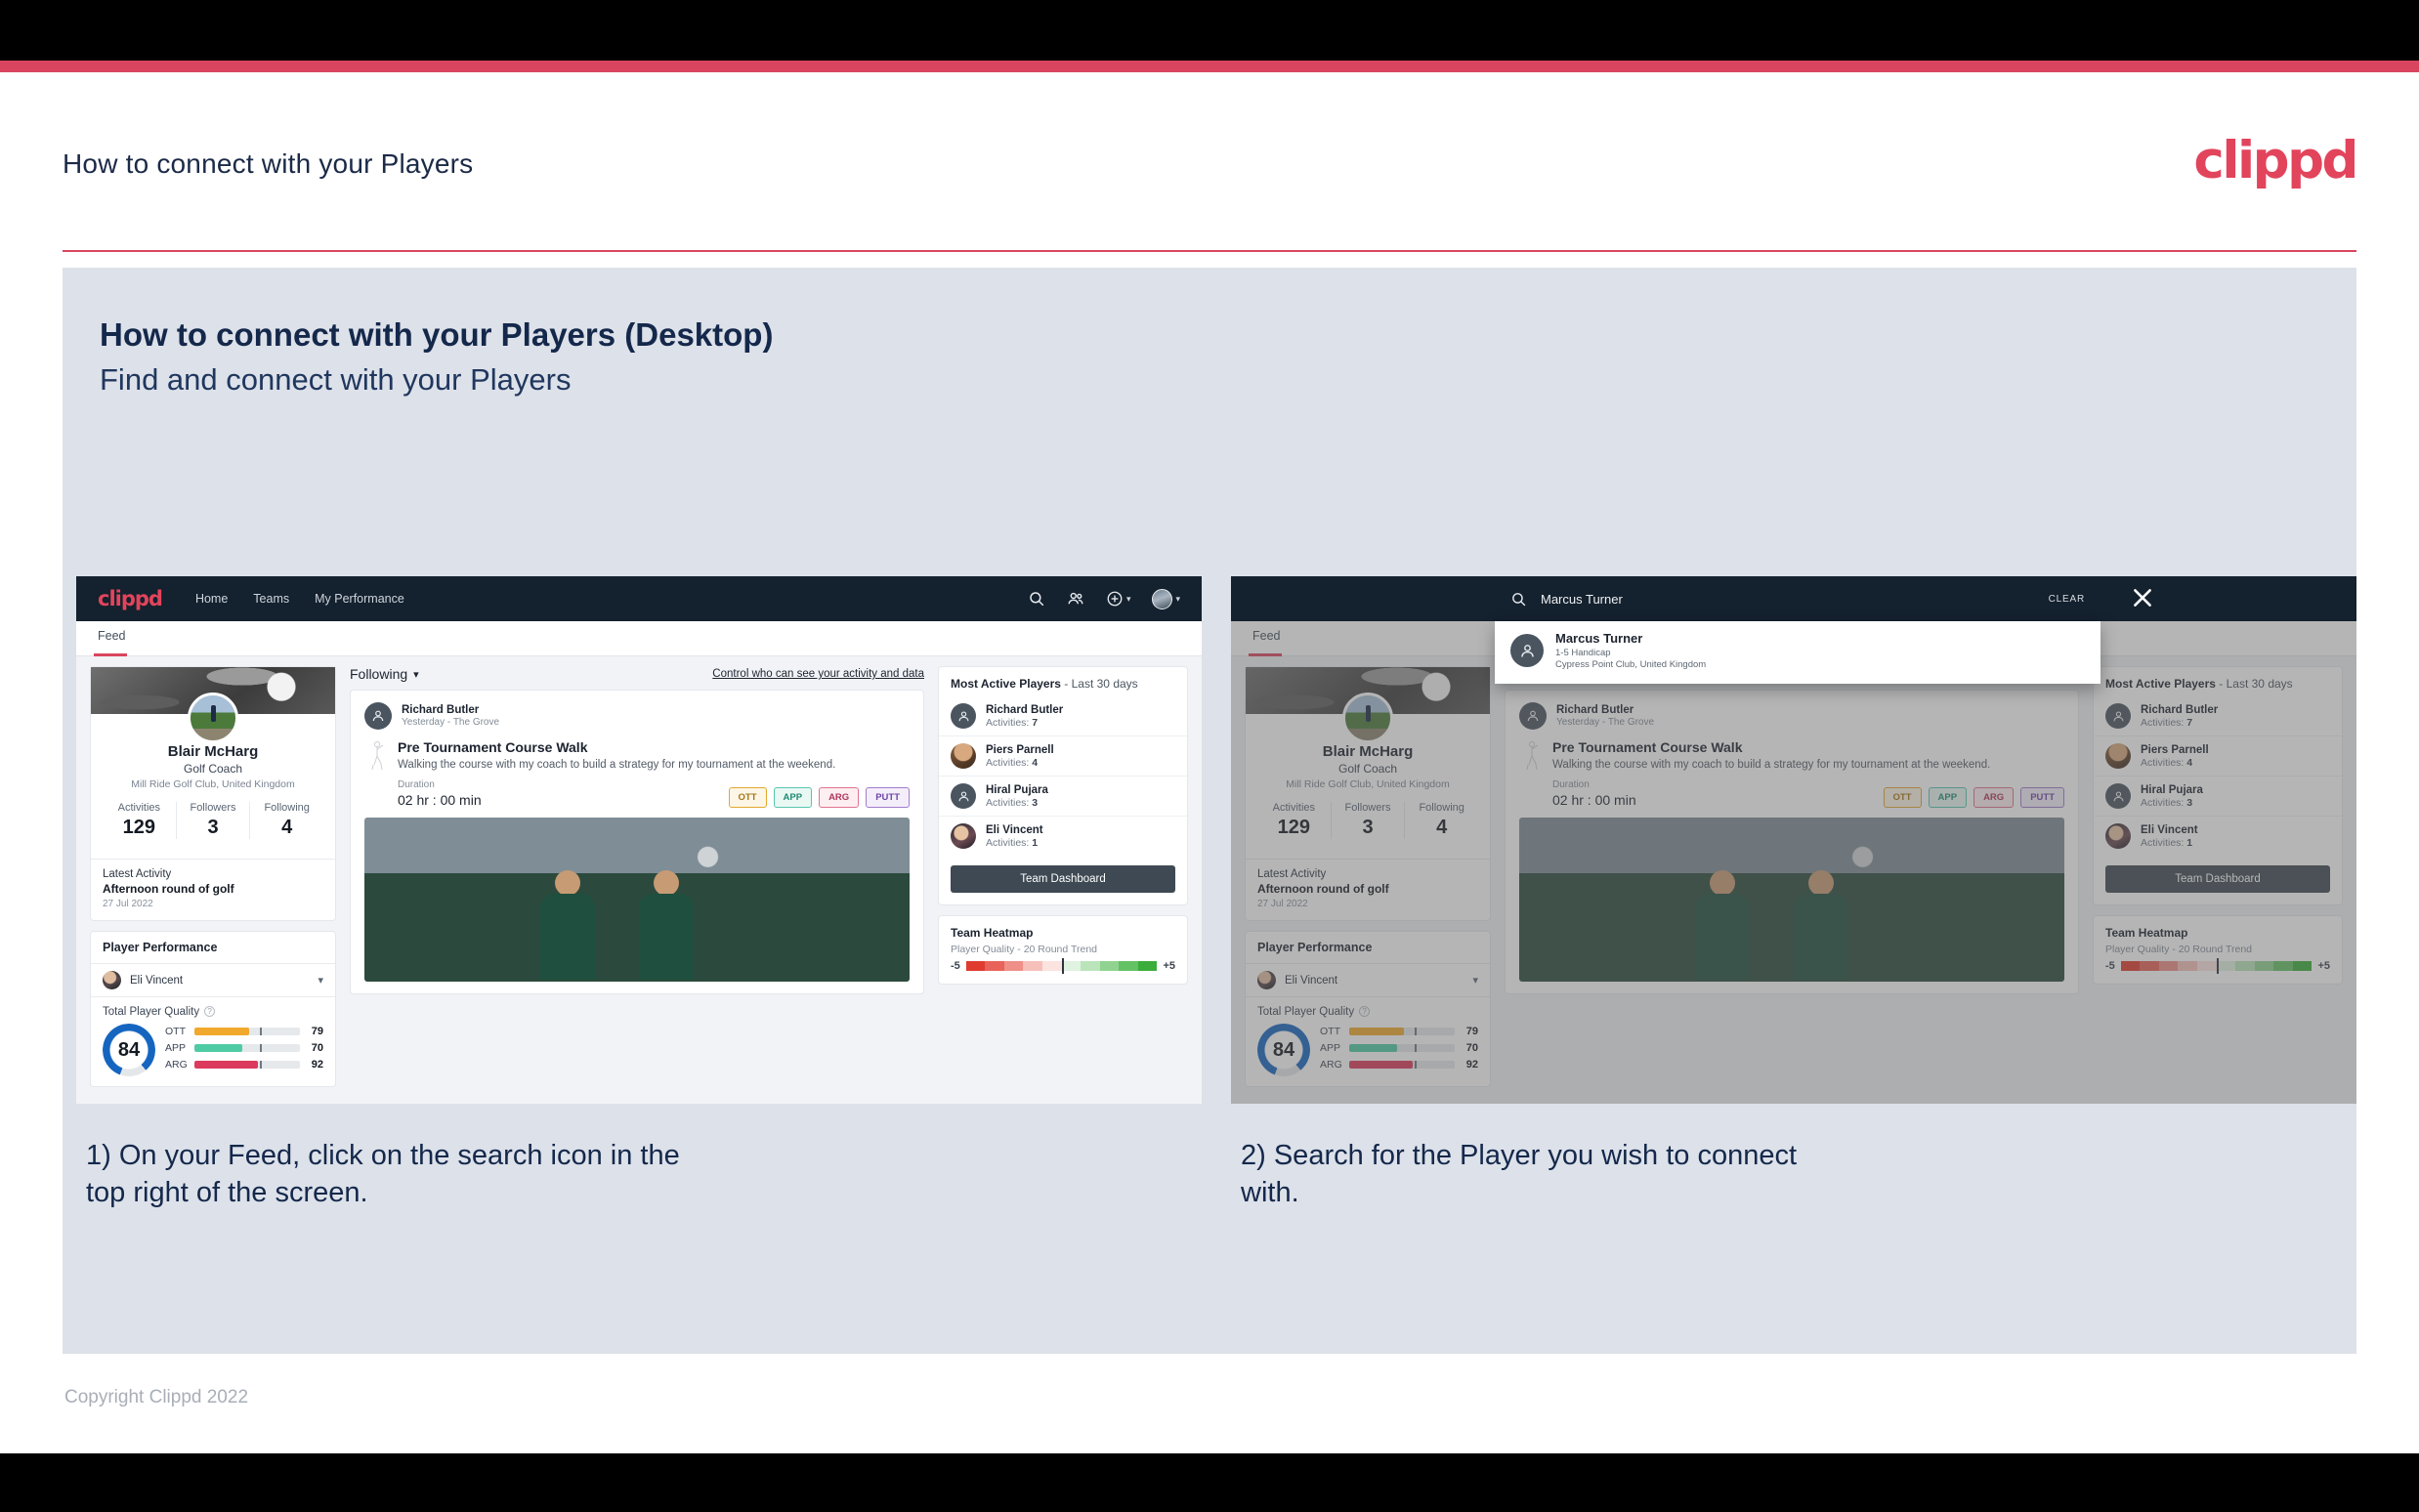  Describe the element at coordinates (213, 705) in the screenshot. I see `cover-photo` at that location.